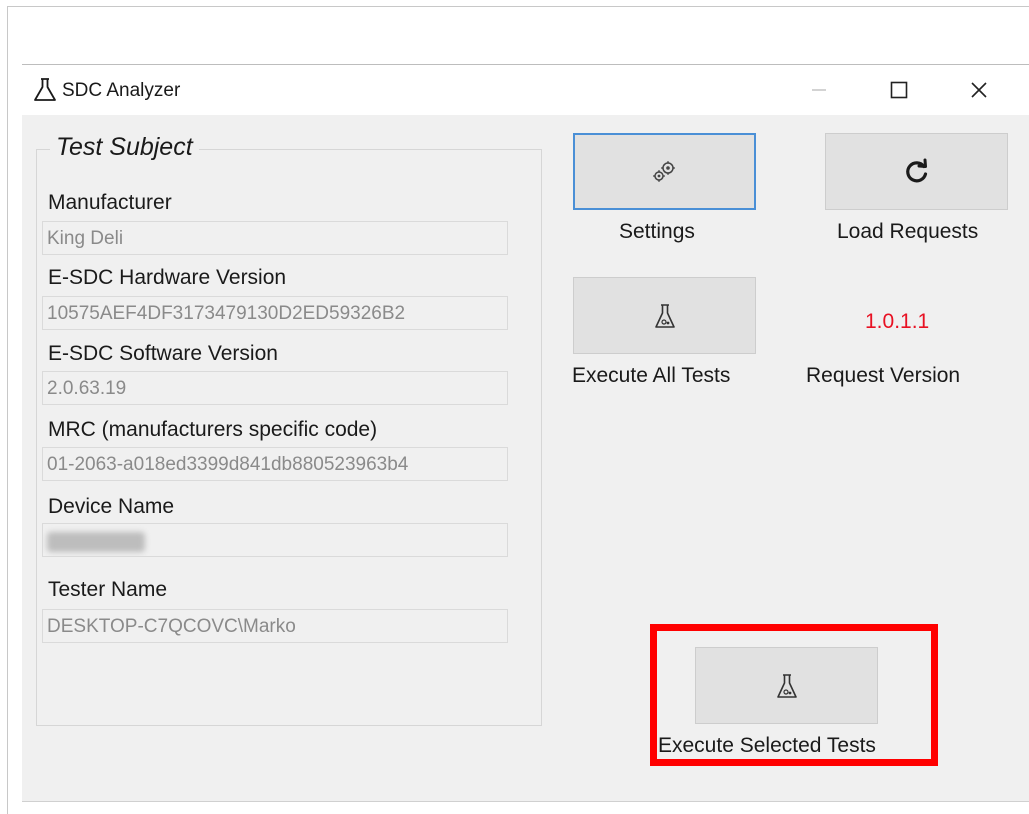  I want to click on execute-all-tests-caption: Execute All Tests, so click(651, 375).